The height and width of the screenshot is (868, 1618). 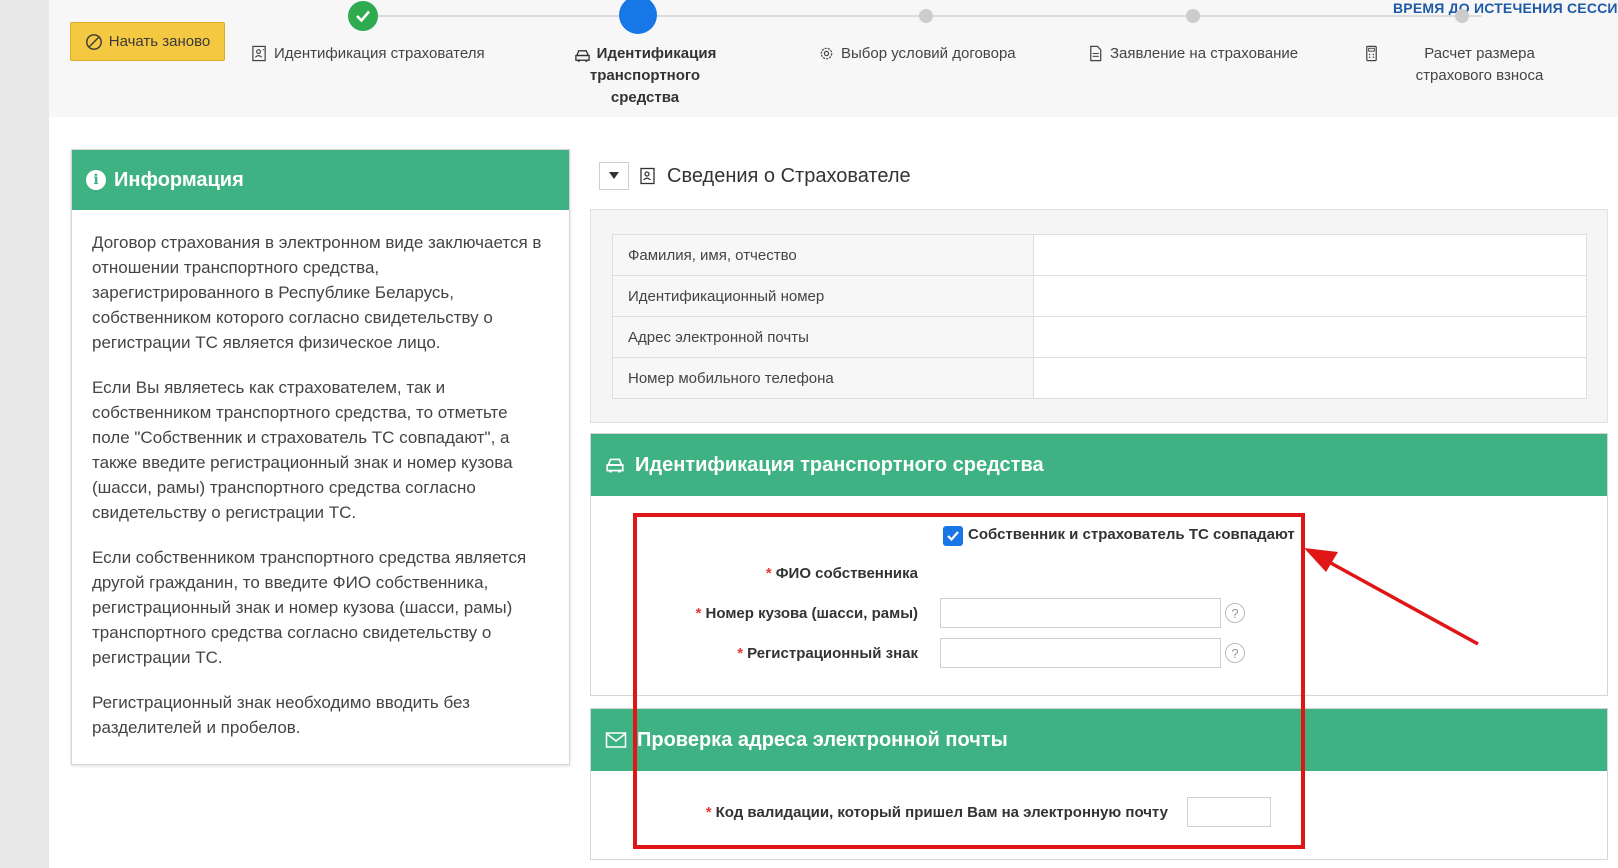 I want to click on vehicle-section-header: Идентификация транспортного средства, so click(x=1099, y=465).